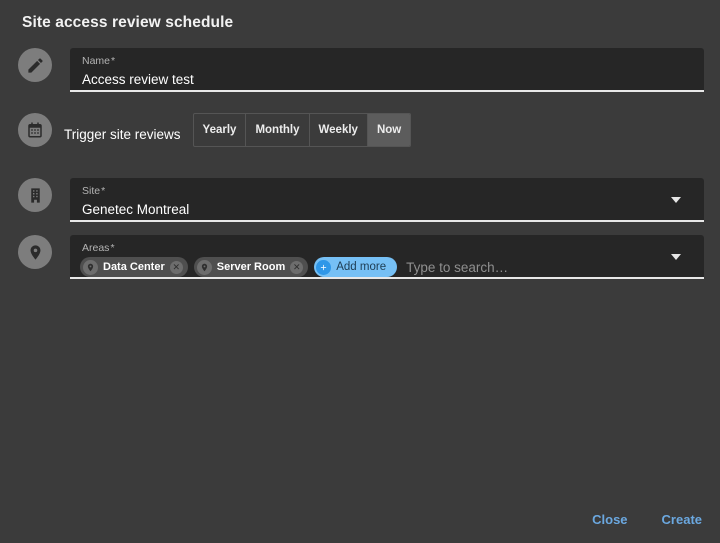 Image resolution: width=720 pixels, height=543 pixels. Describe the element at coordinates (94, 191) in the screenshot. I see `site-field-label: Site*` at that location.